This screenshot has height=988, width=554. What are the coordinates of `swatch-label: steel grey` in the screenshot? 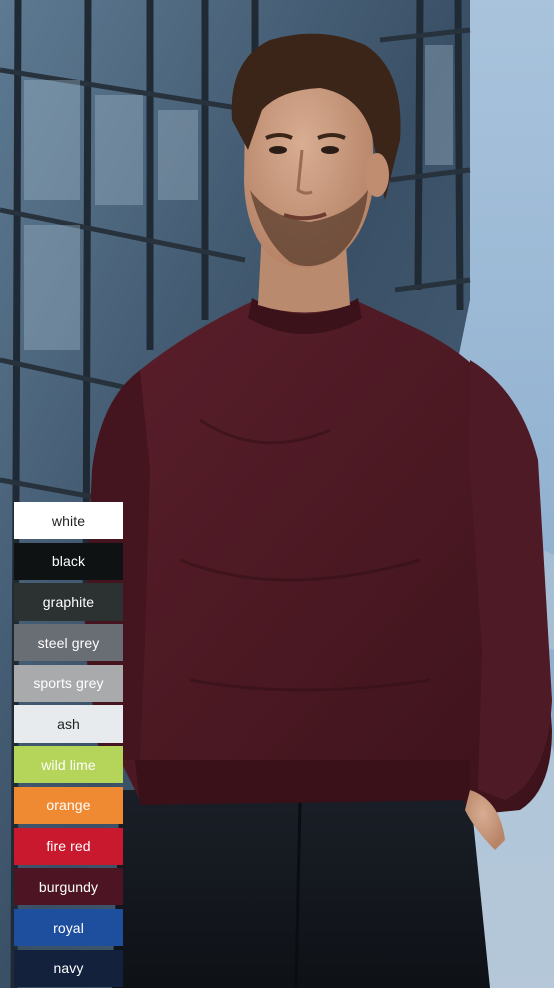 It's located at (68, 642).